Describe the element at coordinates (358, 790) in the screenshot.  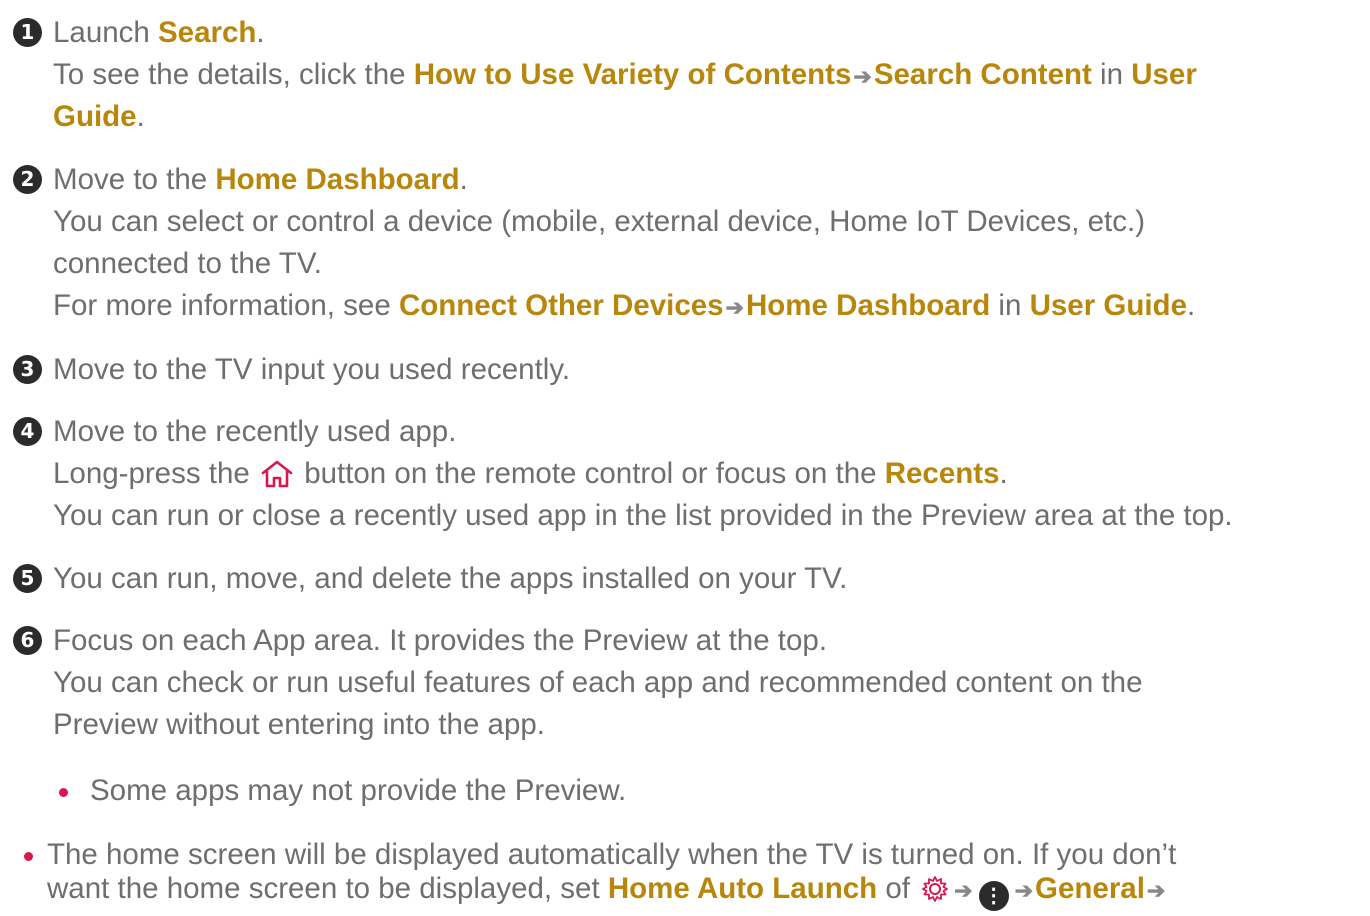
I see `sub-bullet-text: Some apps may not provide the Preview.` at that location.